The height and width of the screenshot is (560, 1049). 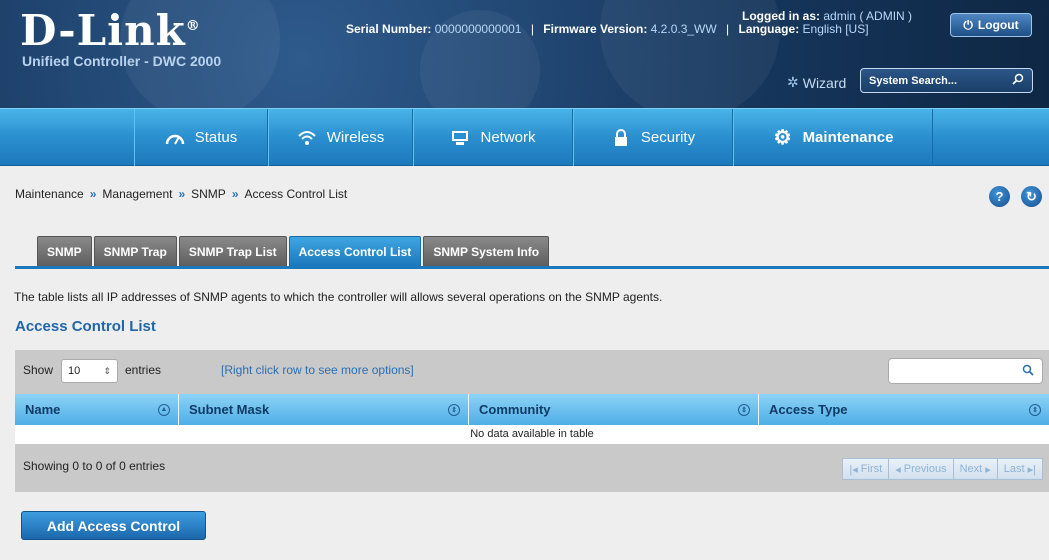 I want to click on serial-number: 0000000000001, so click(x=478, y=29).